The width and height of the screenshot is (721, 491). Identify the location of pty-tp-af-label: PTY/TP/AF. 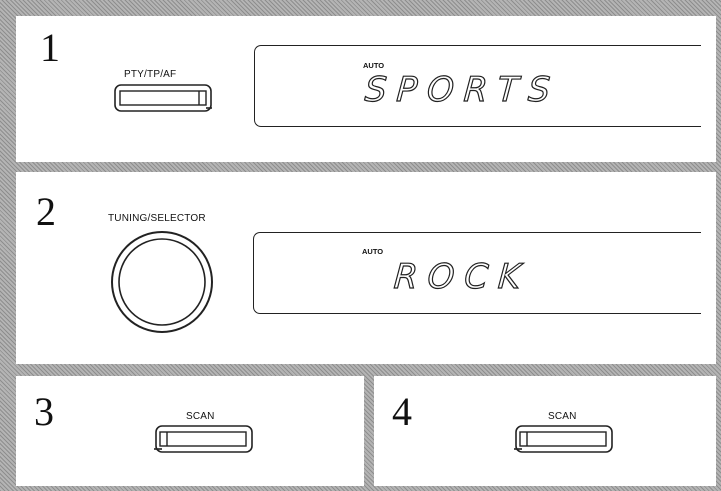
(150, 74).